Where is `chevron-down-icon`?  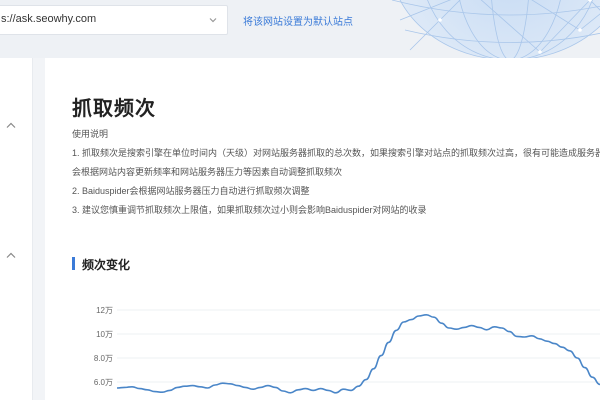
chevron-down-icon is located at coordinates (213, 20).